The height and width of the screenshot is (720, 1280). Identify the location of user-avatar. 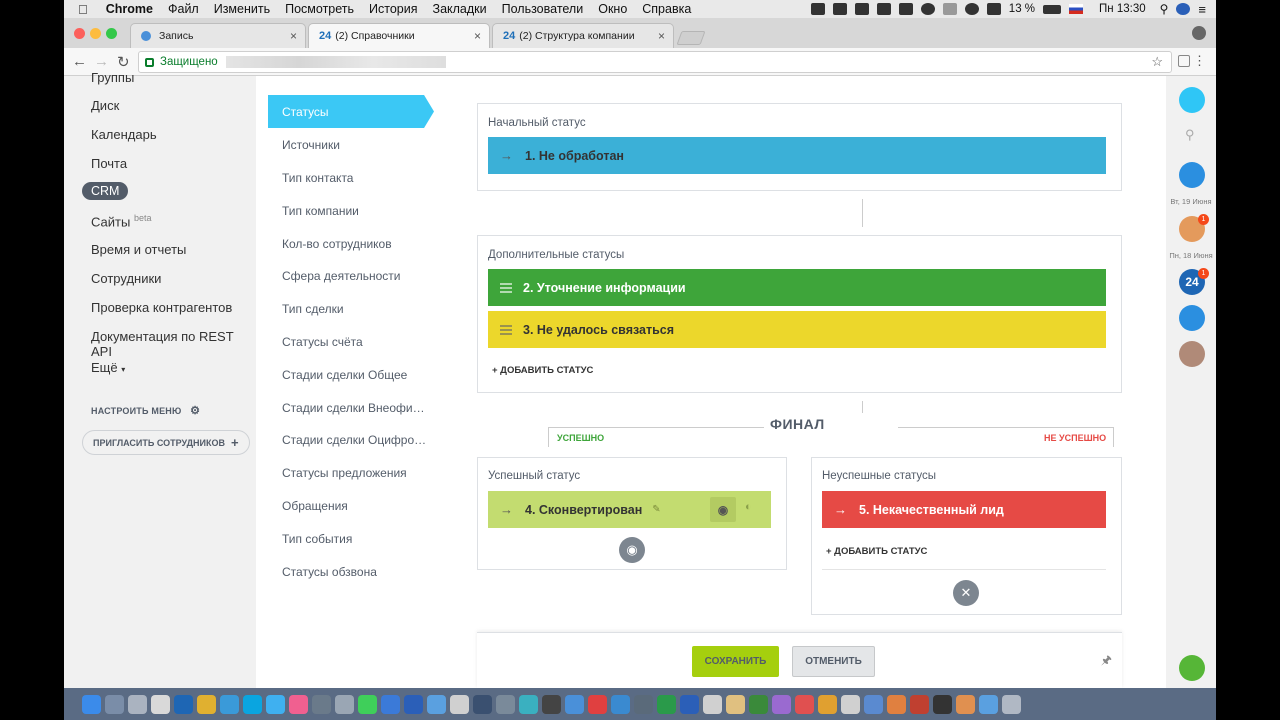
(1192, 318).